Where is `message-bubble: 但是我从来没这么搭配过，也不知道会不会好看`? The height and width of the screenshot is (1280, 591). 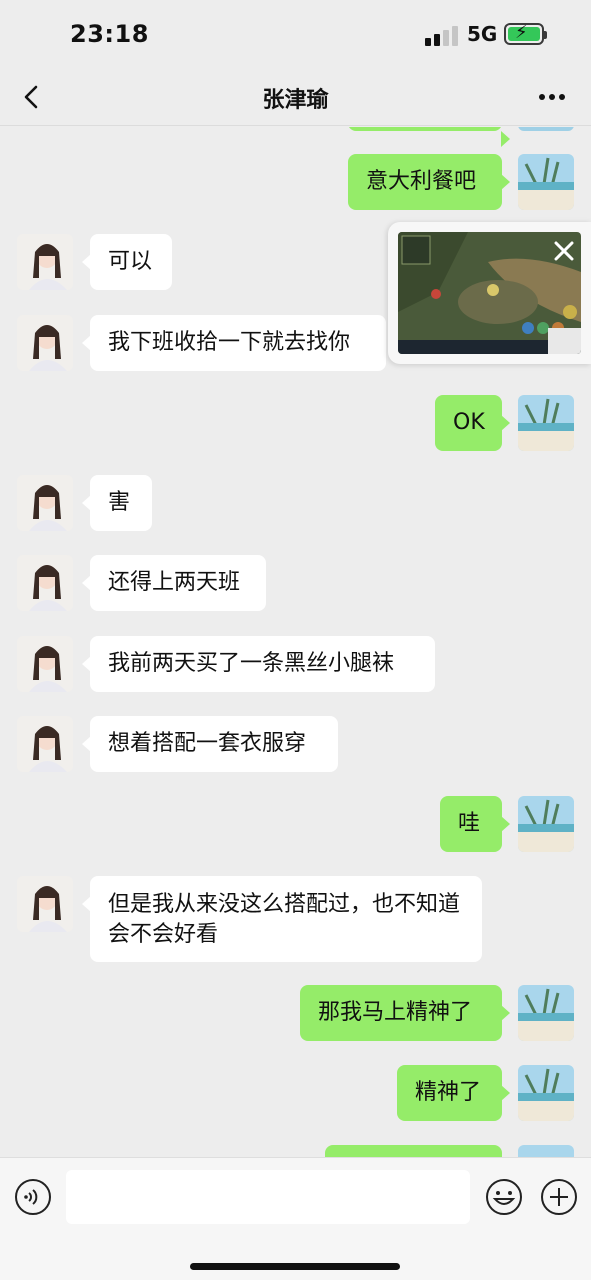
message-bubble: 但是我从来没这么搭配过，也不知道会不会好看 is located at coordinates (282, 919).